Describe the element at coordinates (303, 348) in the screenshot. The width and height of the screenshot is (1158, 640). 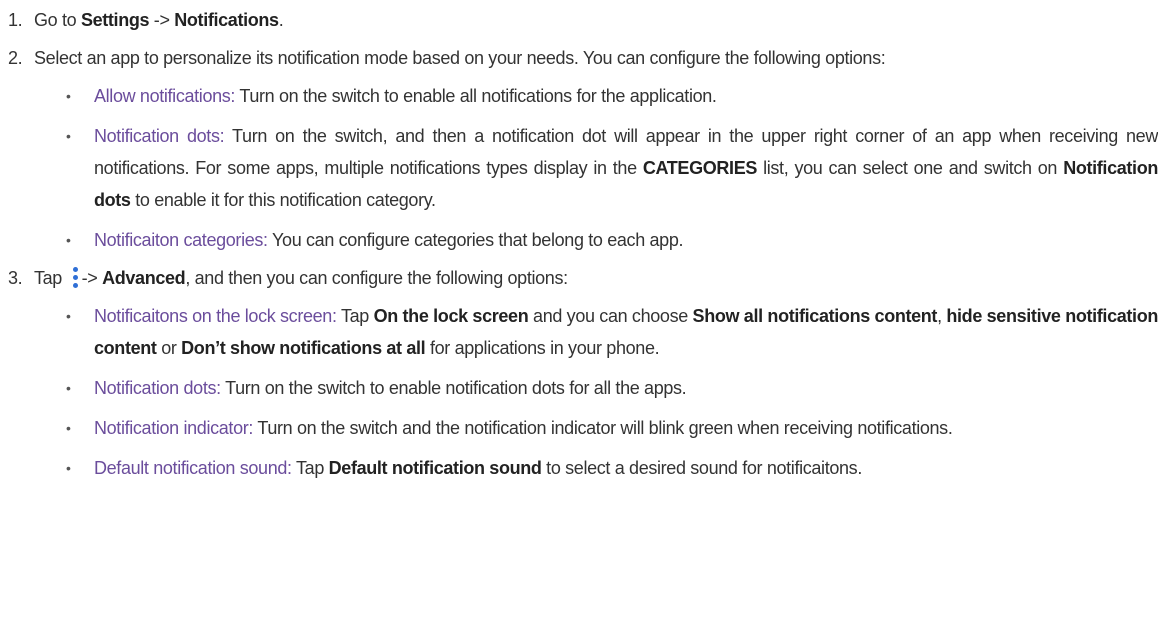
I see `dont-show-label: Don’t show notifications at all` at that location.